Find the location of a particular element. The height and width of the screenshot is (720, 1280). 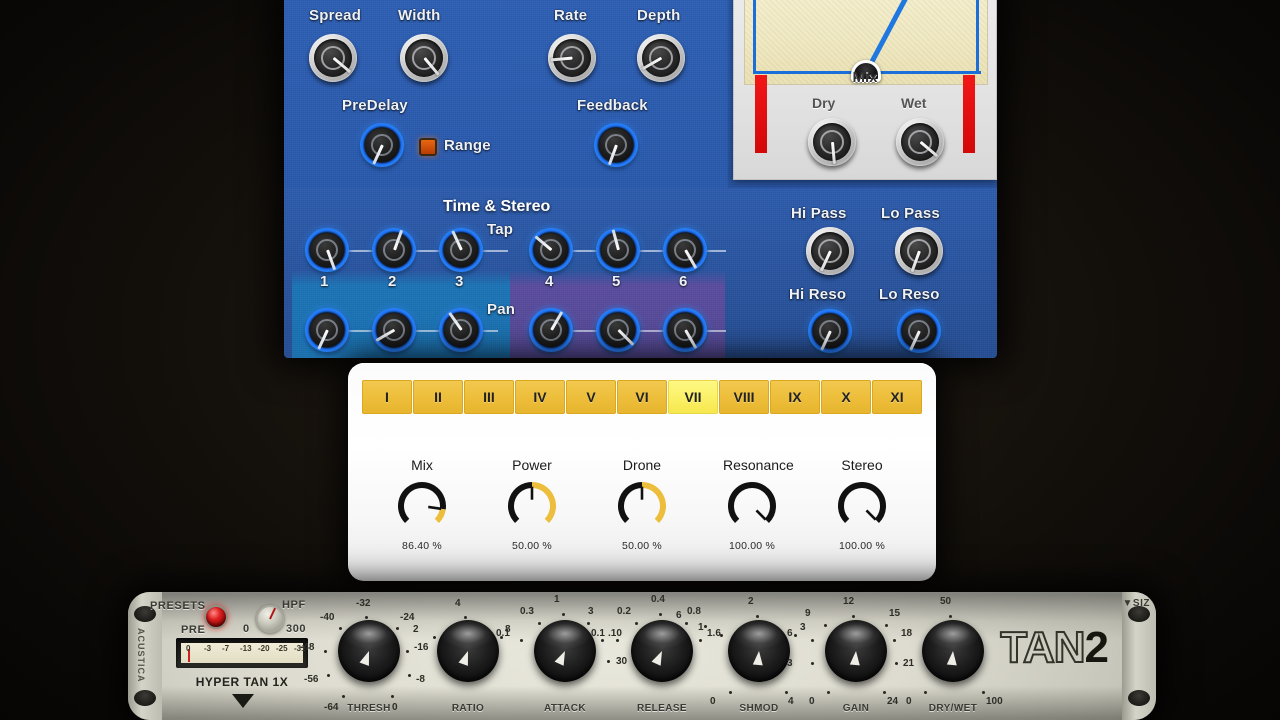

tab-x: X is located at coordinates (846, 397).